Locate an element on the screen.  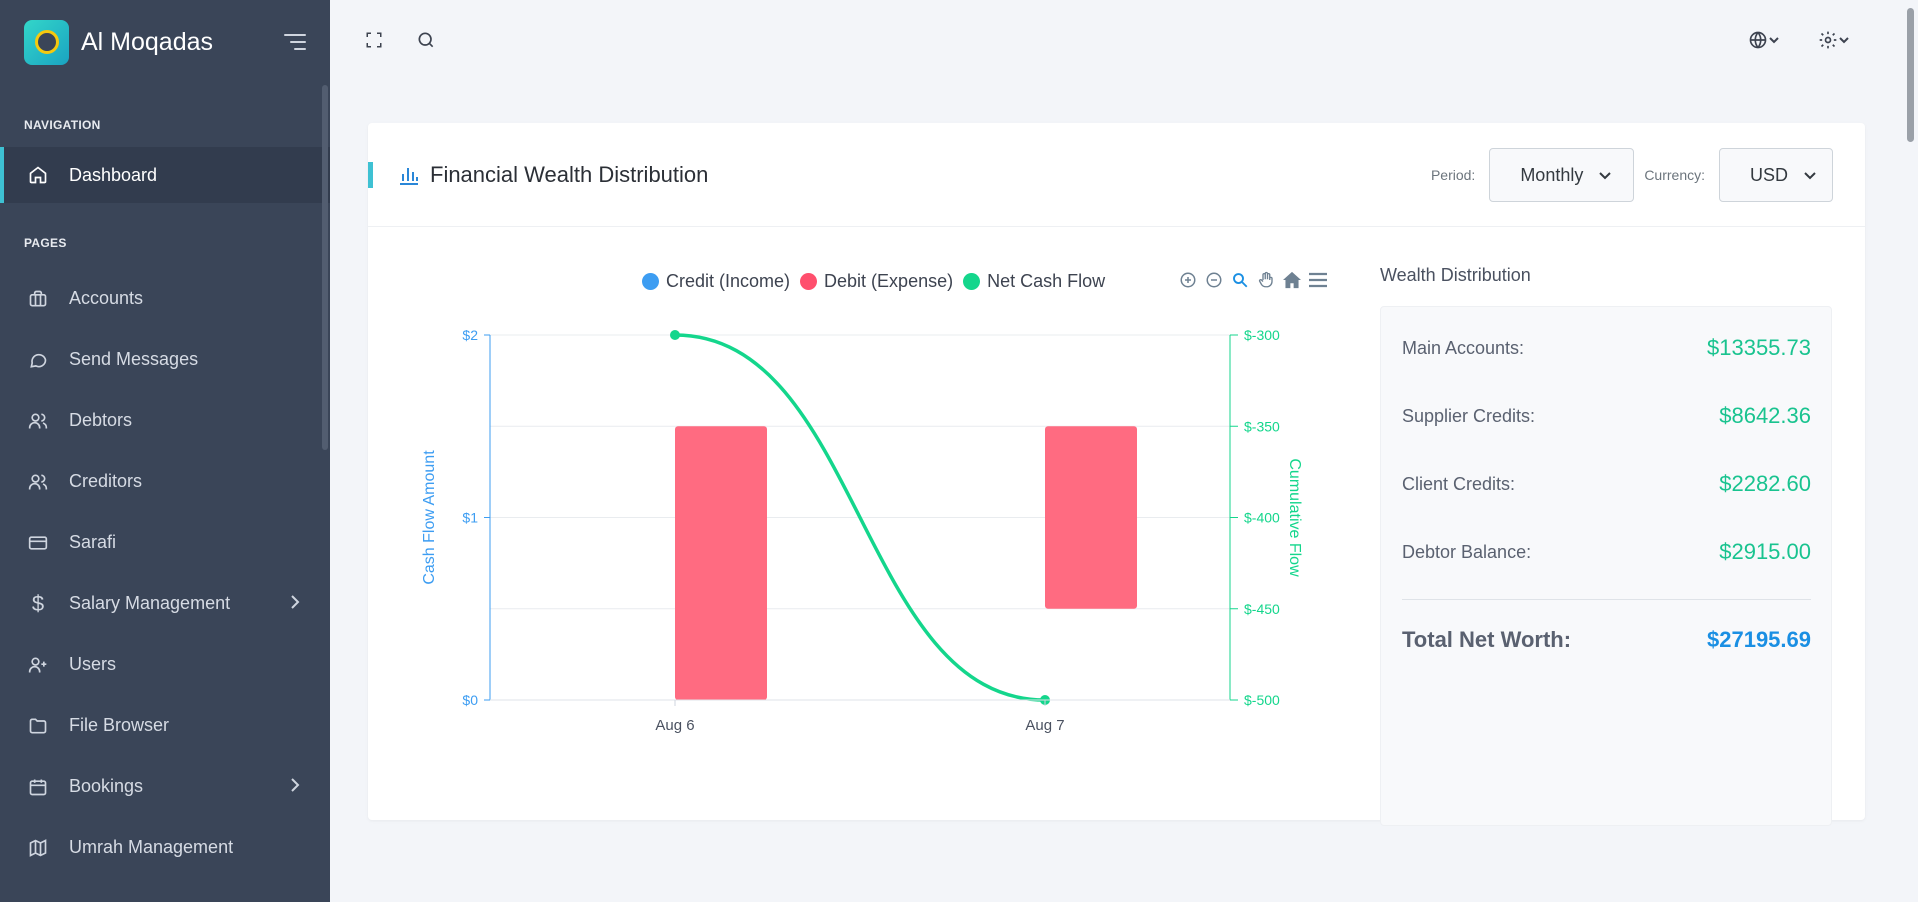
user-plus-icon is located at coordinates (38, 665).